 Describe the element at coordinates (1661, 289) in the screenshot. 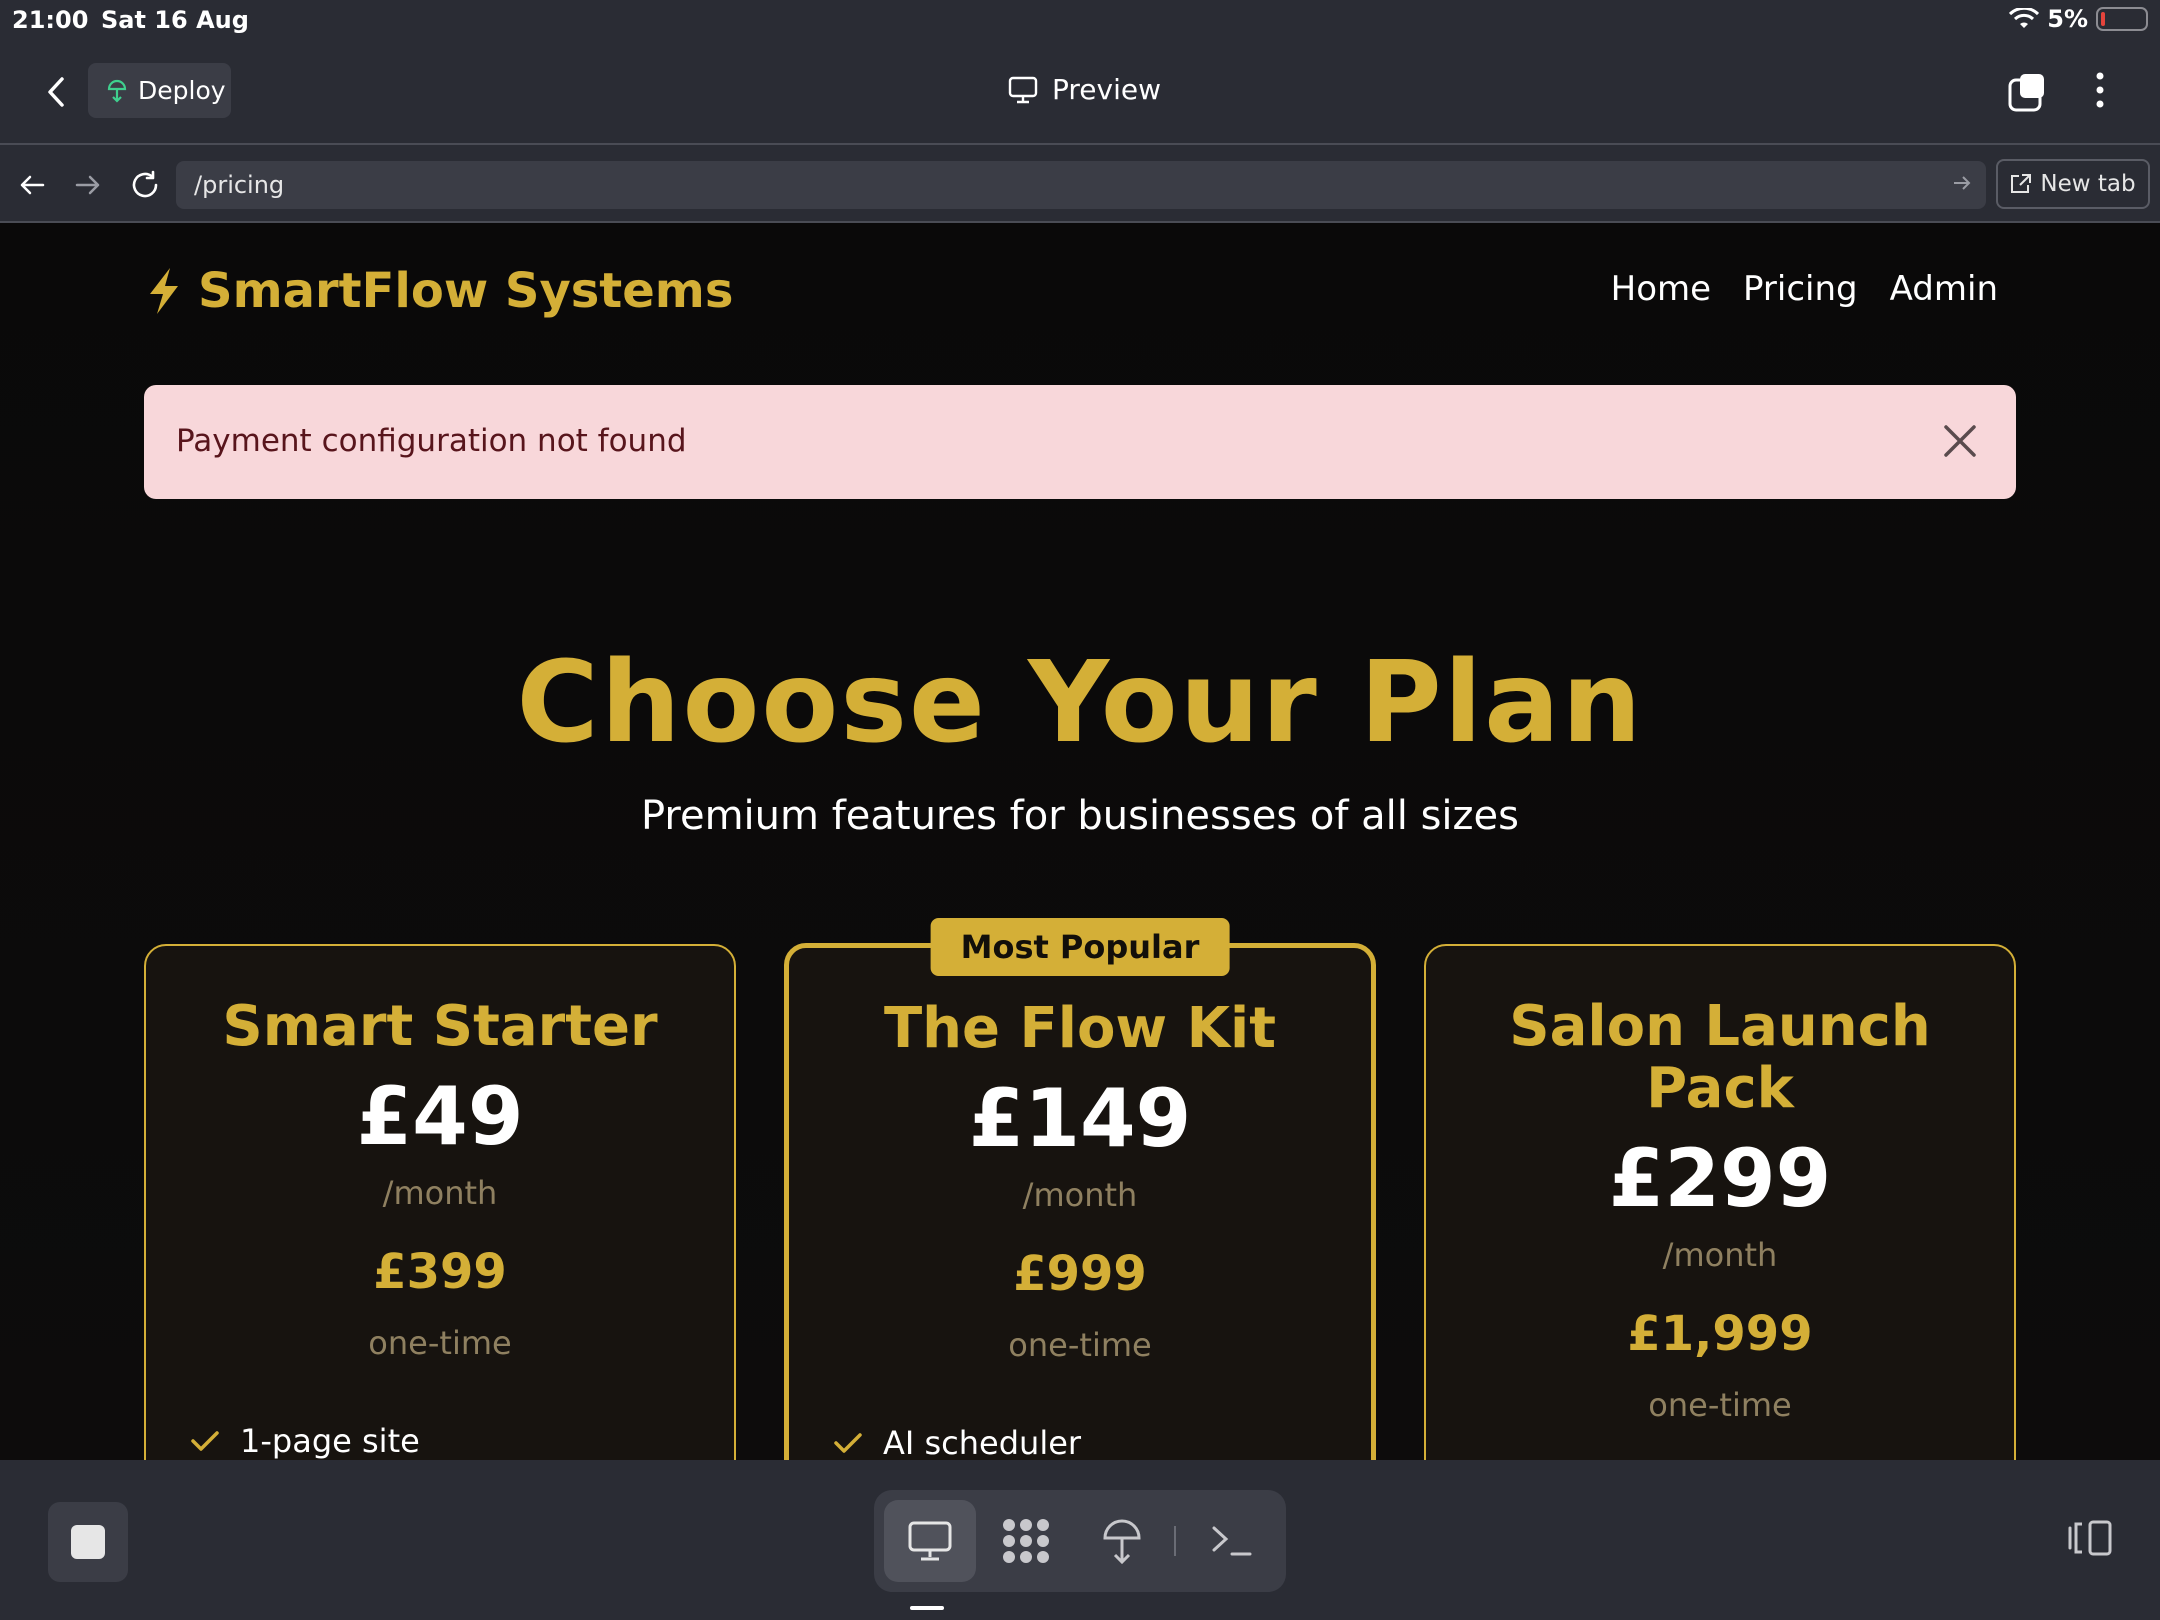

I see `nav-home-link: Home` at that location.